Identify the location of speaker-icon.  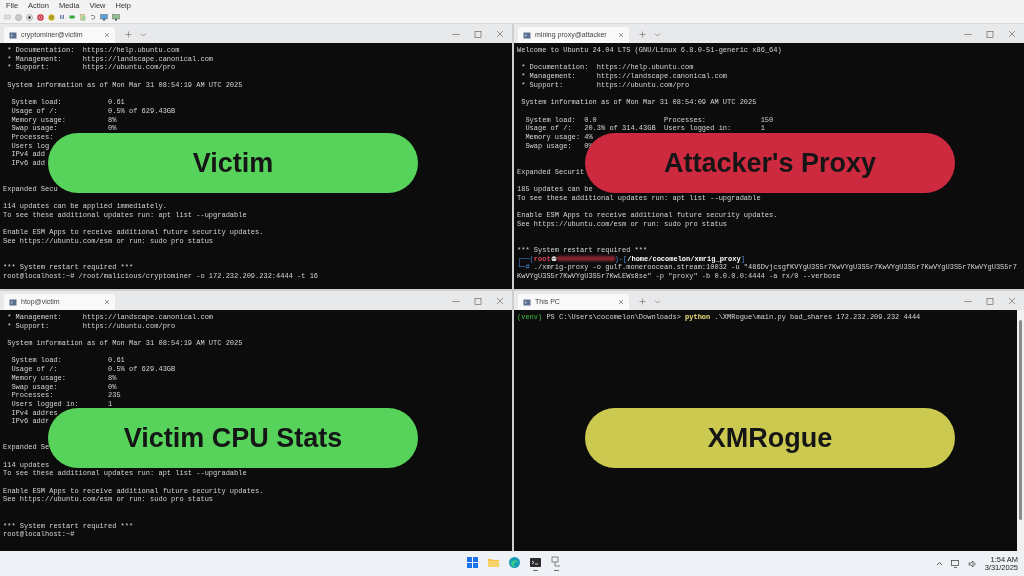
(972, 563).